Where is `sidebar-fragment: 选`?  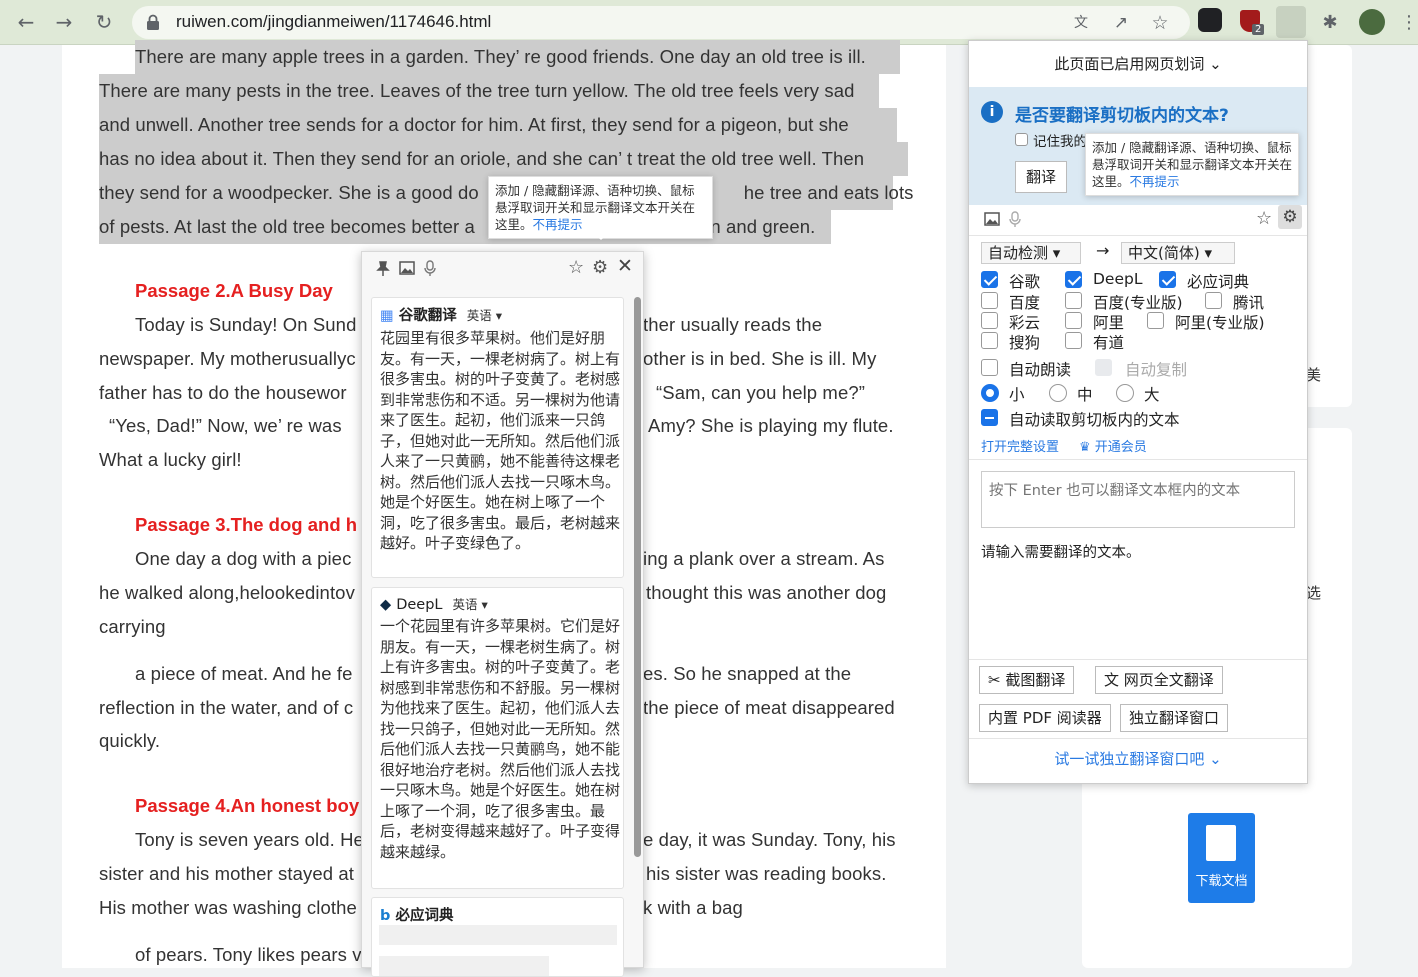
sidebar-fragment: 选 is located at coordinates (1314, 593).